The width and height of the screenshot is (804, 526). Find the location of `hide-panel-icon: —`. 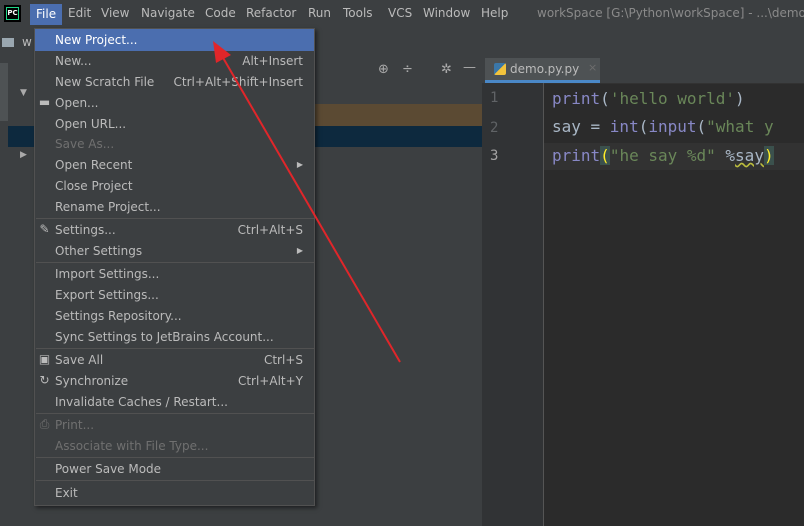

hide-panel-icon: — is located at coordinates (469, 67).